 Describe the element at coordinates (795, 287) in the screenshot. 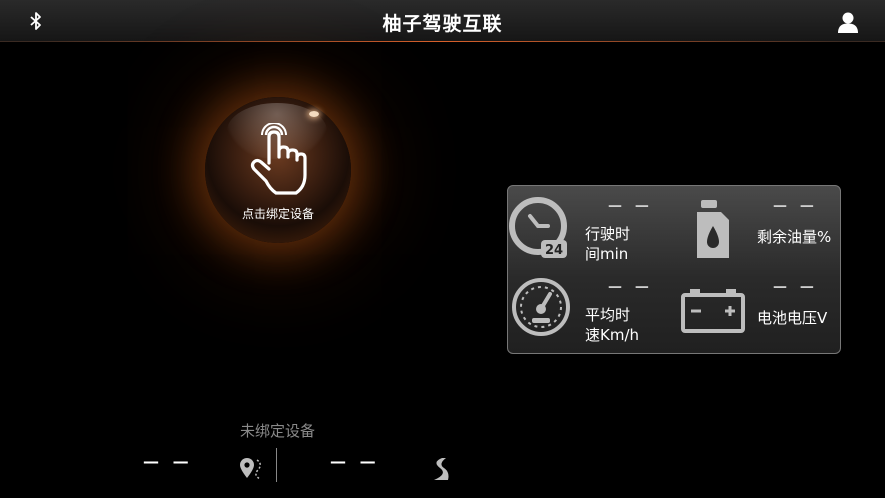

I see `battery-value: — —` at that location.